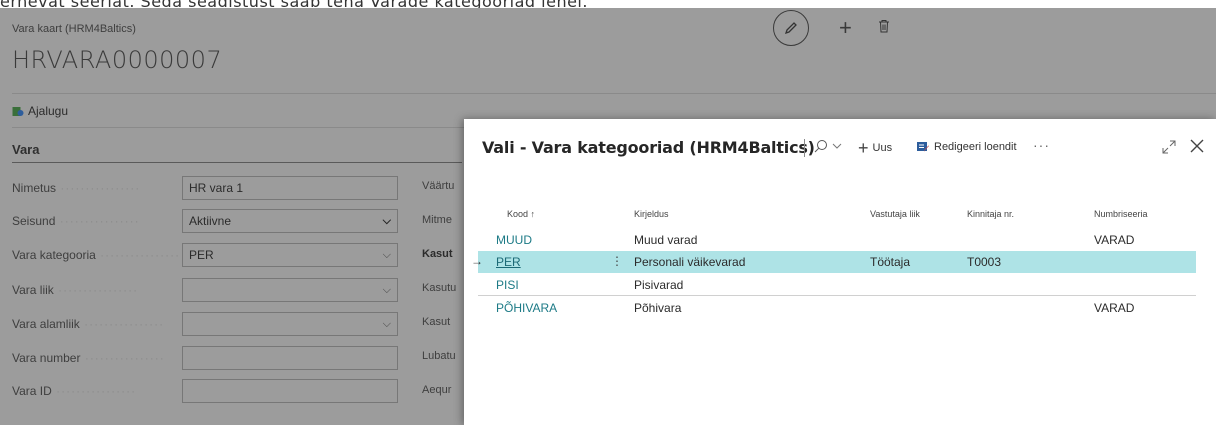 This screenshot has height=425, width=1216. Describe the element at coordinates (1121, 214) in the screenshot. I see `column-header-number-series: Numbriseeria` at that location.